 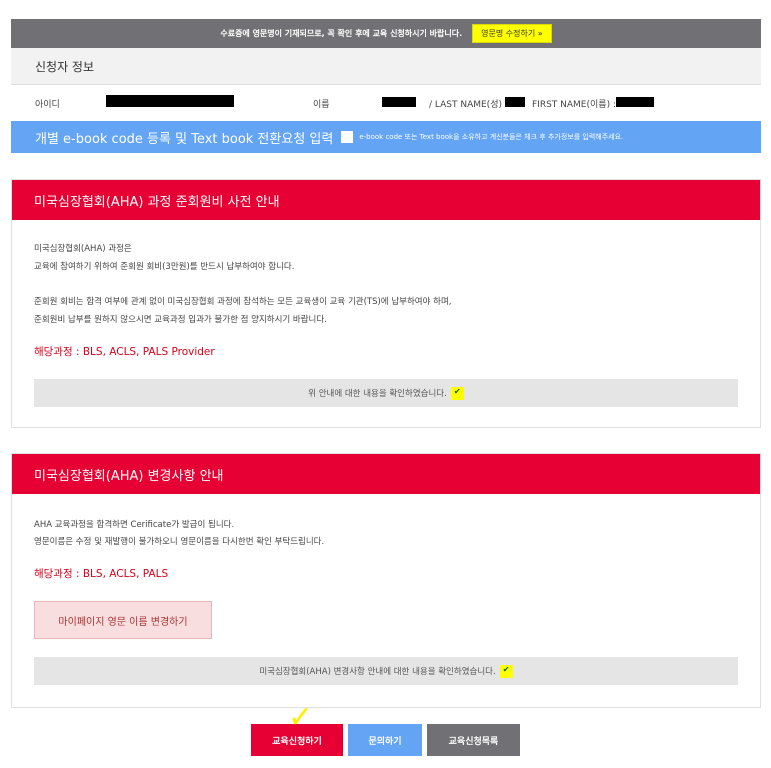 I want to click on section1-courses: 해당과정 : BLS, ACLS, PALS Provider, so click(x=124, y=352).